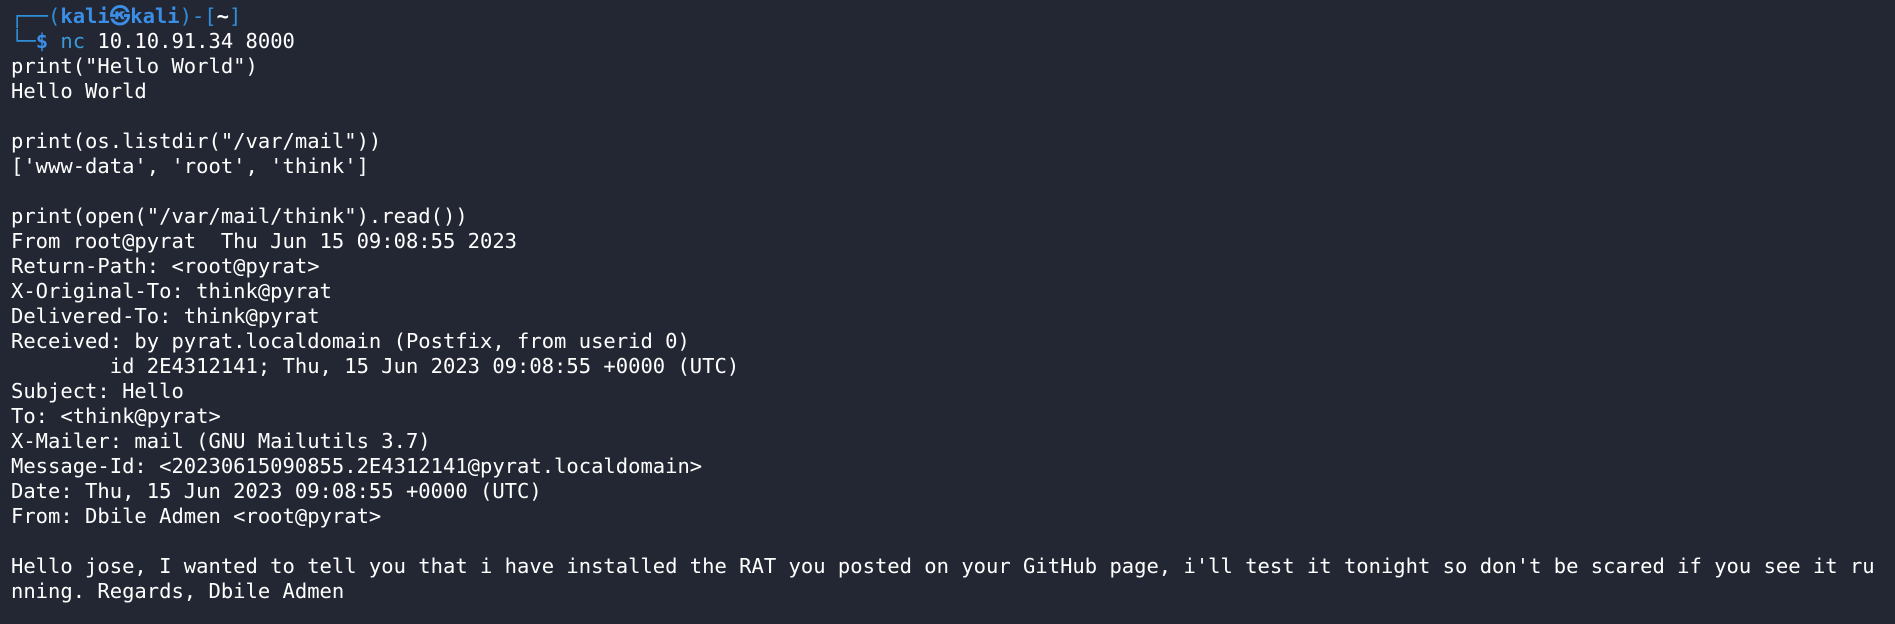  What do you see at coordinates (48, 41) in the screenshot?
I see `prompt-dollar: $` at bounding box center [48, 41].